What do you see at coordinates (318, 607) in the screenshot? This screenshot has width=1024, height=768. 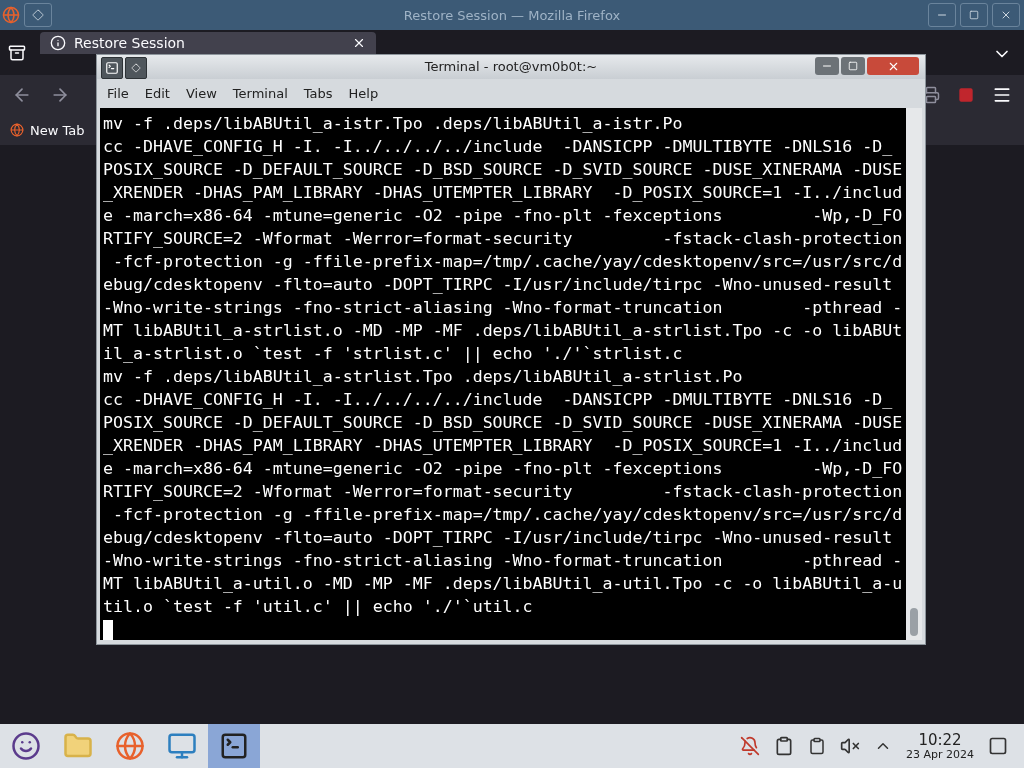 I see `terminal-line: til.o `test -f 'util.c' || echo './'`util.c` at bounding box center [318, 607].